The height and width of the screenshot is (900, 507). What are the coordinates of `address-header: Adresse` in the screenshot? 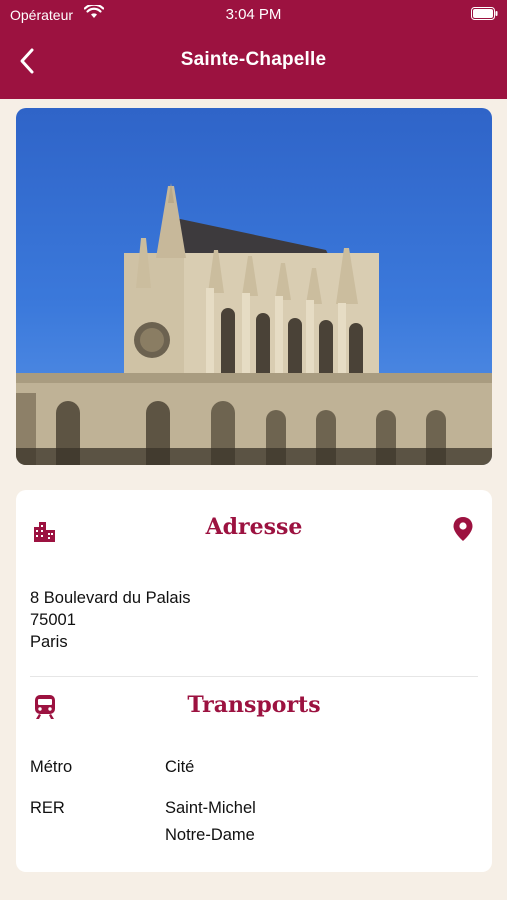 It's located at (254, 531).